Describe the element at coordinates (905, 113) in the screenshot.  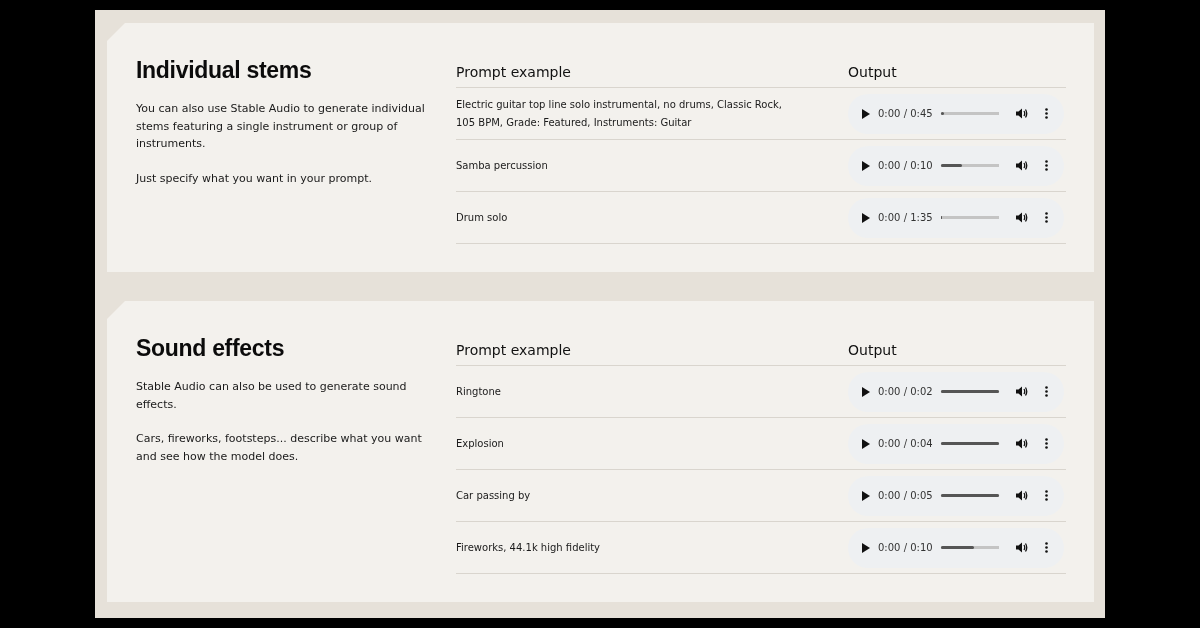
I see `time-label: 0:00 / 0:45` at that location.